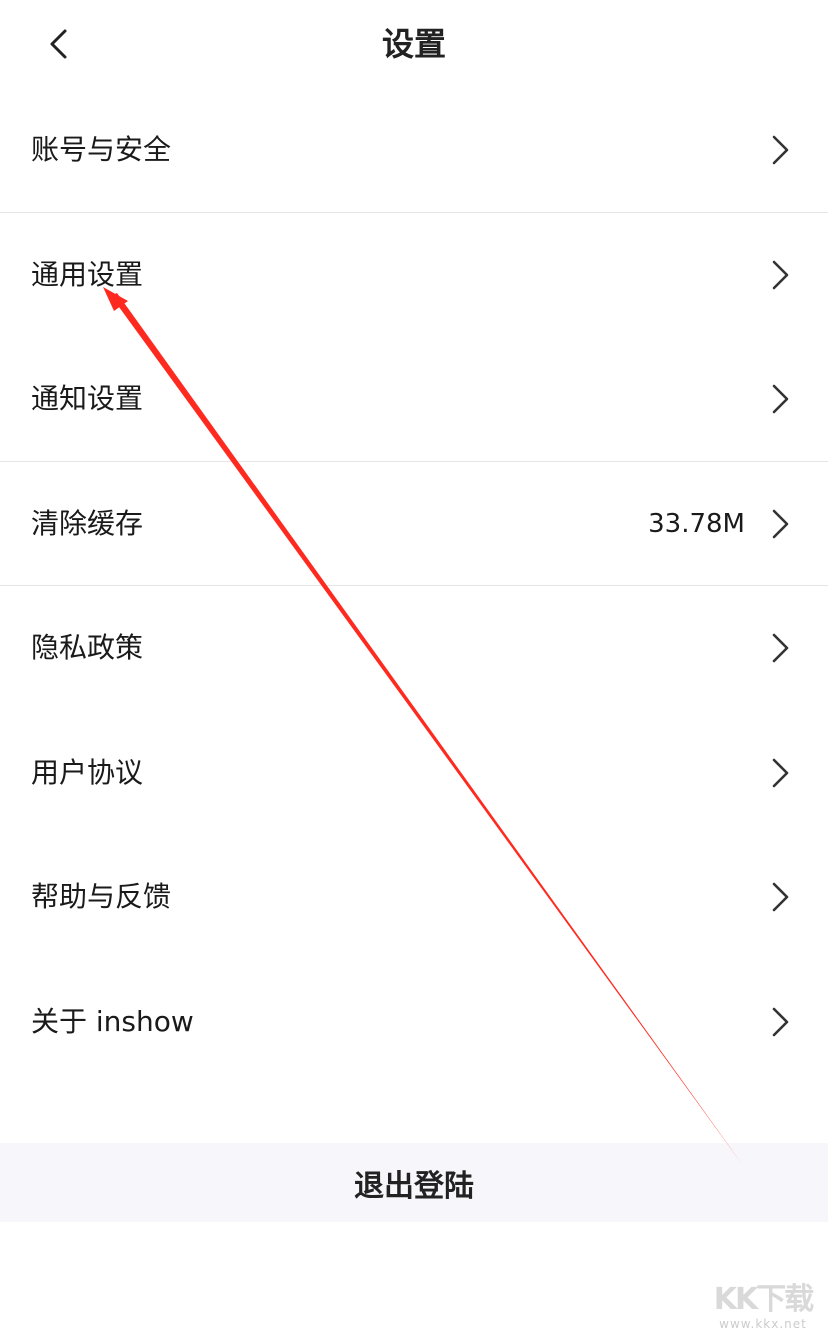 The width and height of the screenshot is (828, 1337). I want to click on logout-button: 退出登陆, so click(414, 1182).